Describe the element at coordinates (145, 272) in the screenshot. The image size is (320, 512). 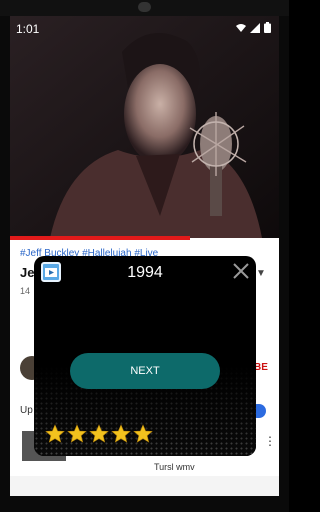
I see `dialog-year: 1994` at that location.